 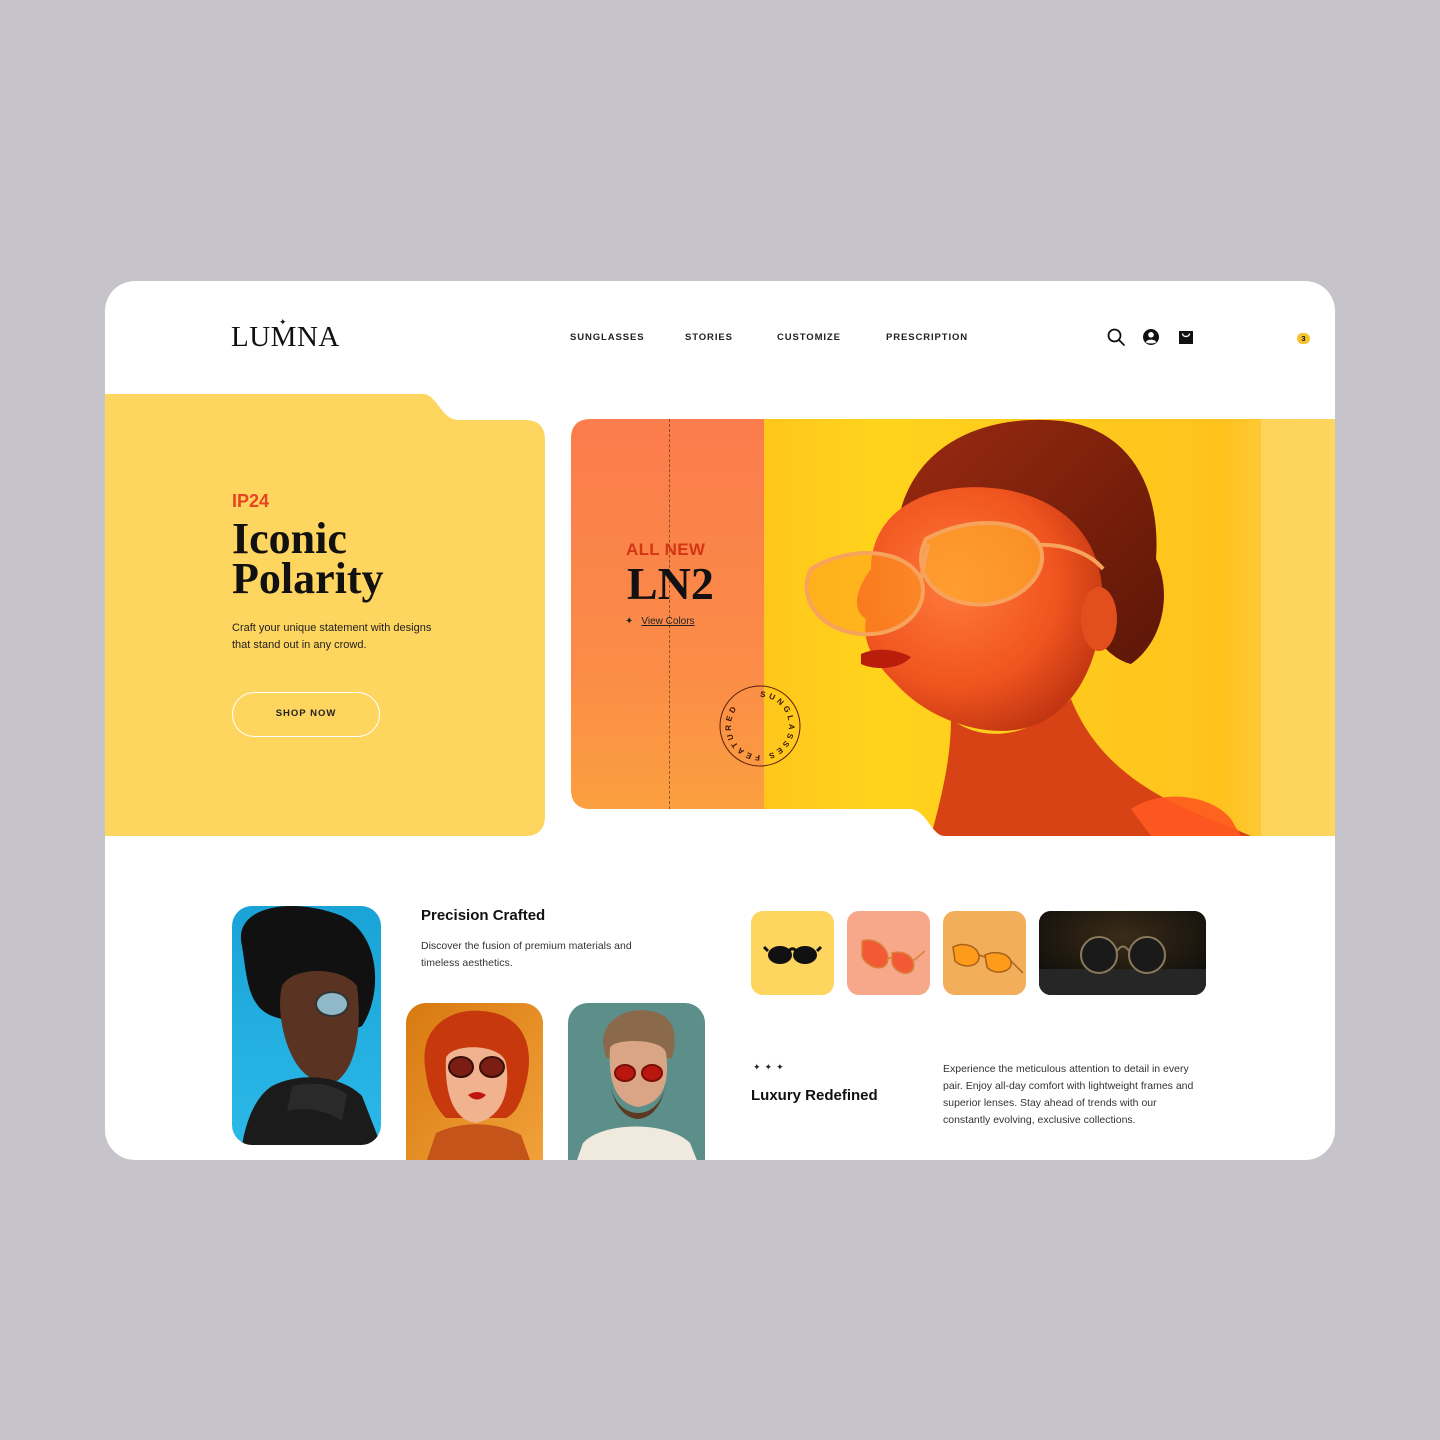 What do you see at coordinates (251, 501) in the screenshot?
I see `hero-eyebrow: IP24` at bounding box center [251, 501].